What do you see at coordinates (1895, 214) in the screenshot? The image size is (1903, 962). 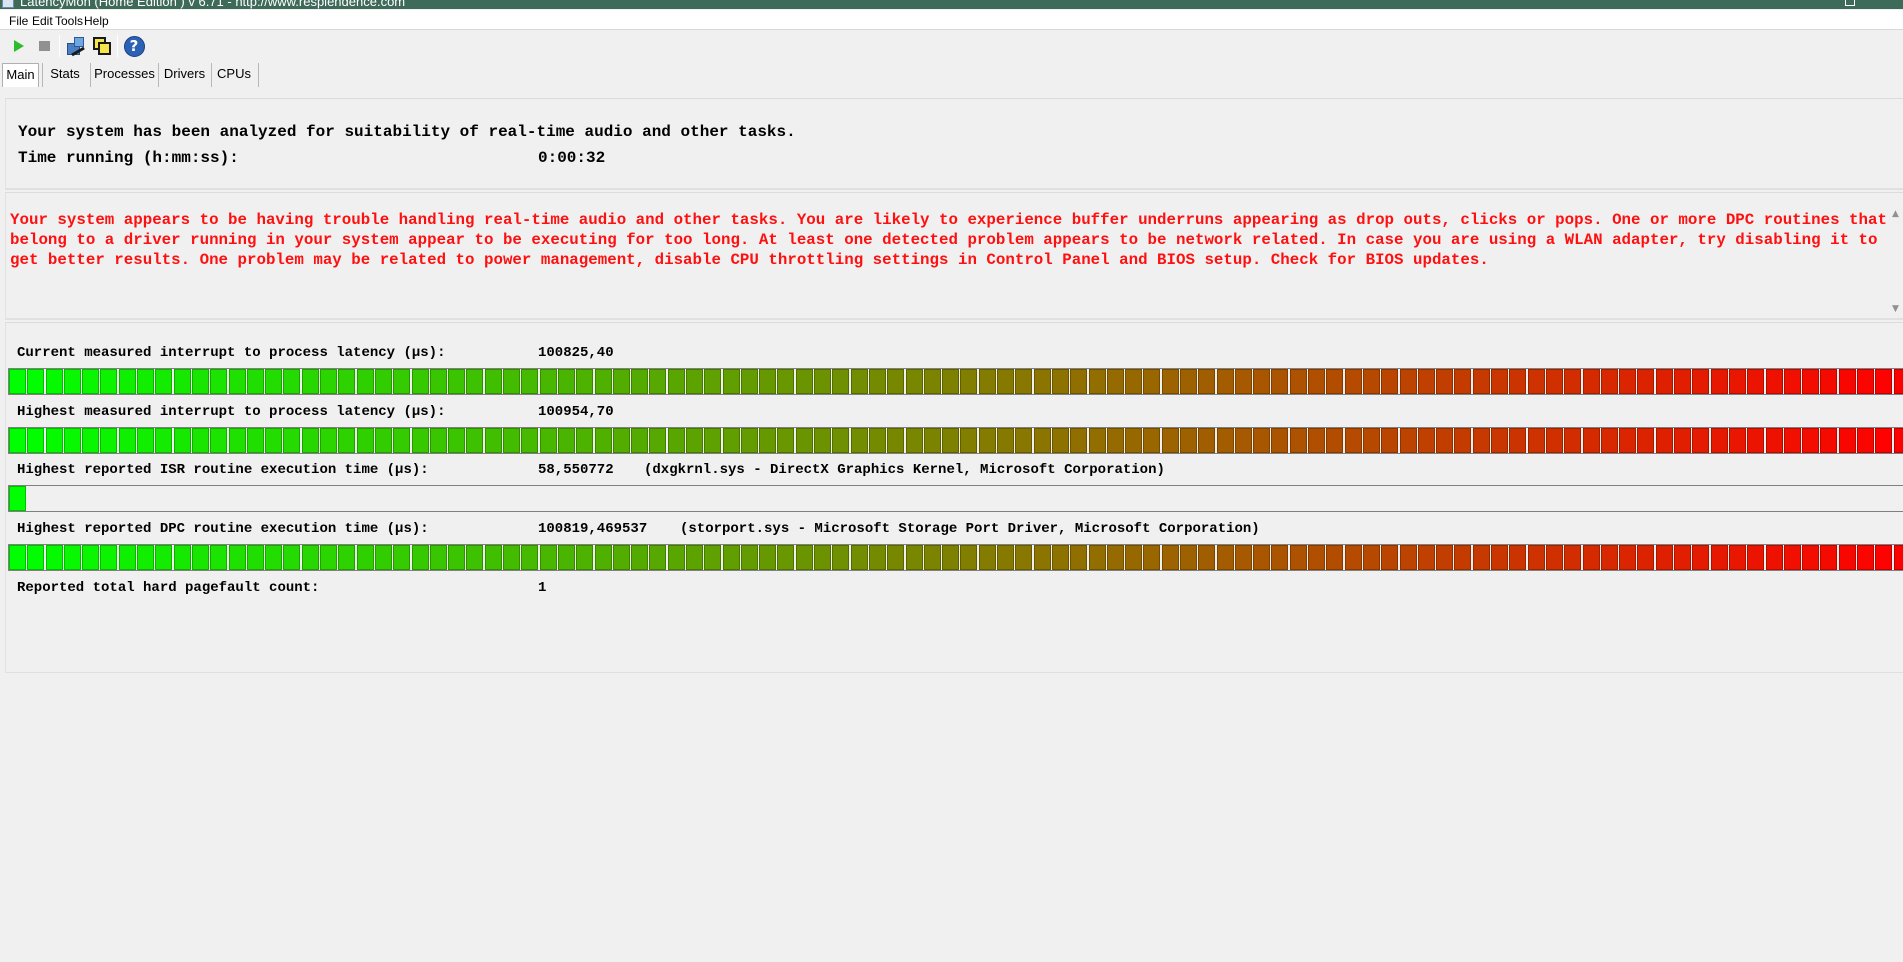 I see `scroll-up-icon: ▲` at bounding box center [1895, 214].